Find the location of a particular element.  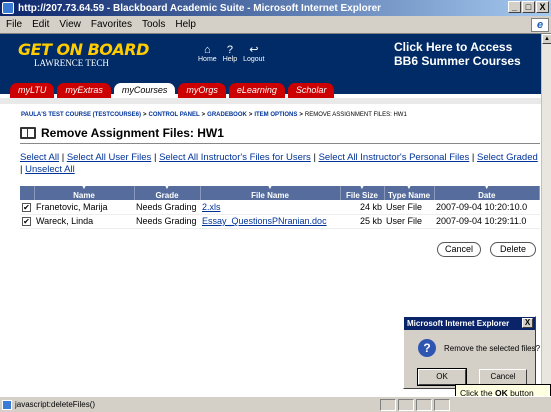

menu-view: View is located at coordinates (70, 24).